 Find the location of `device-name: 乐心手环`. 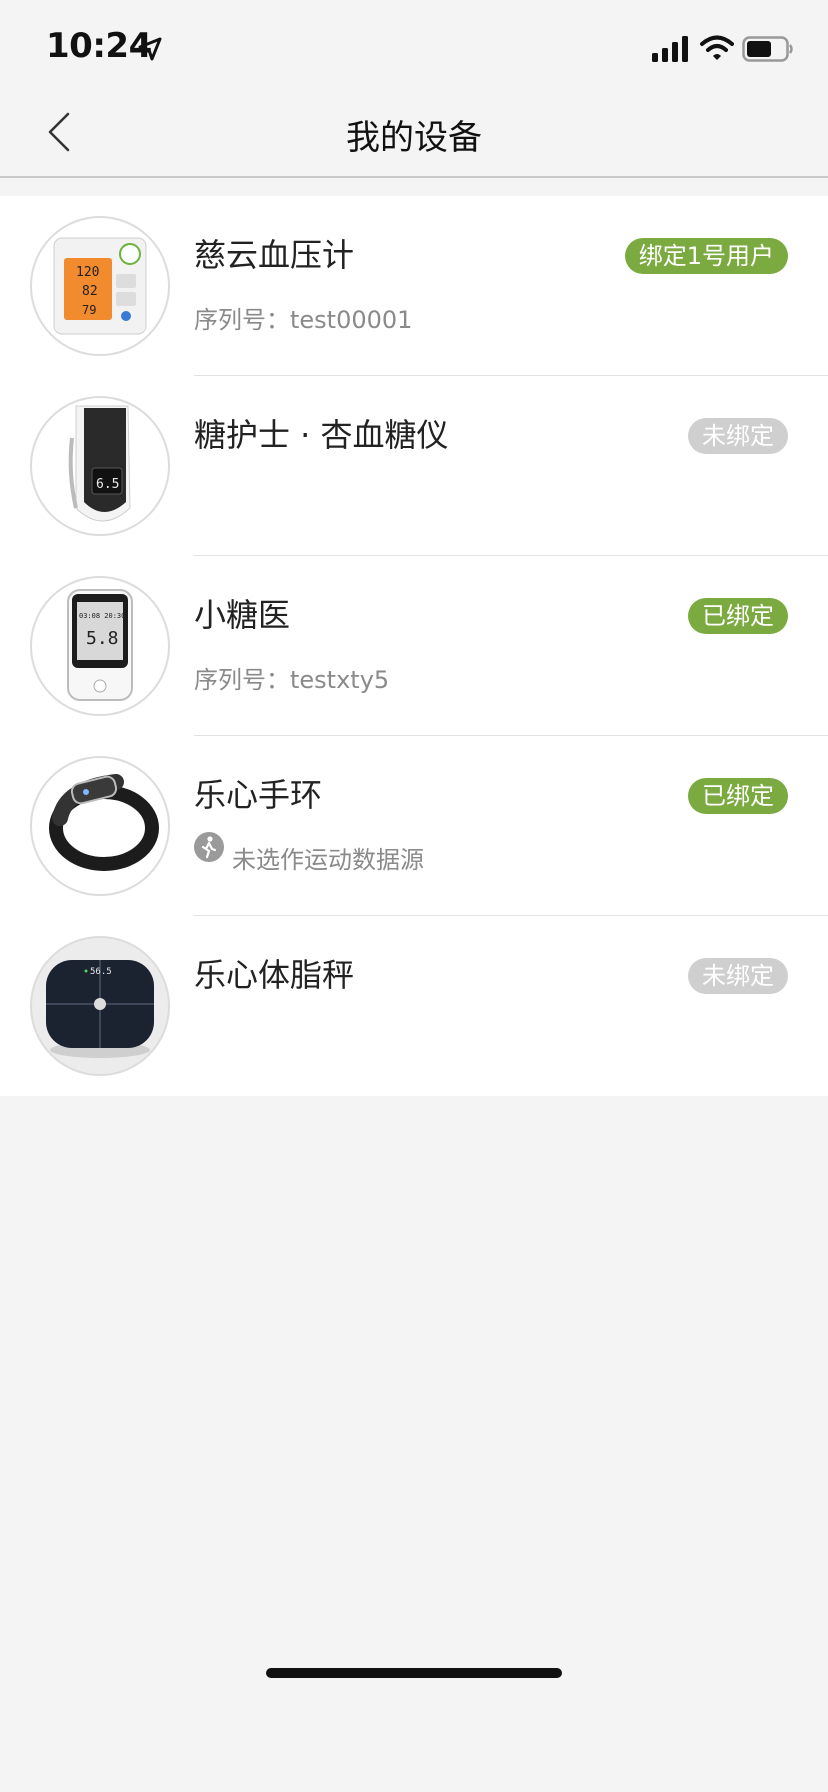

device-name: 乐心手环 is located at coordinates (258, 795).